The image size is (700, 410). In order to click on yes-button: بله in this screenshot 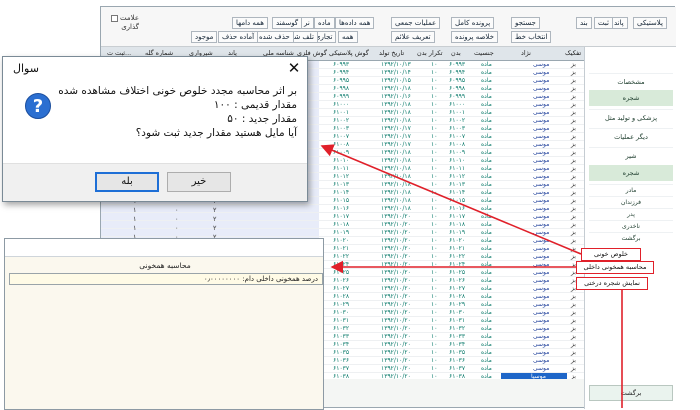, I will do `click(127, 182)`.